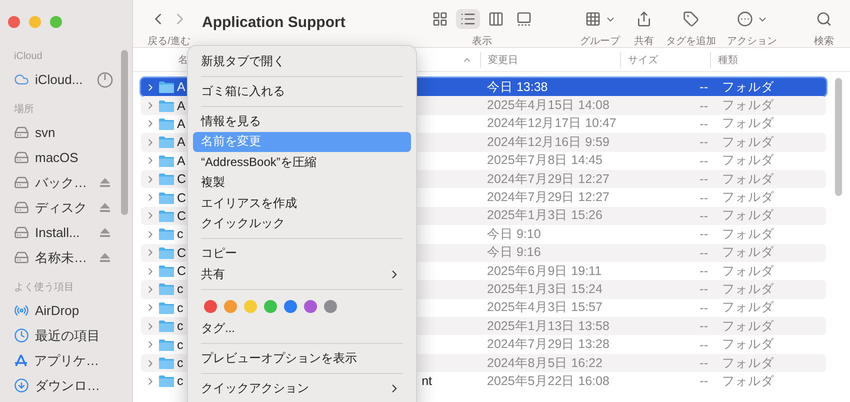  I want to click on toolbar-label: 戻る/進む, so click(169, 41).